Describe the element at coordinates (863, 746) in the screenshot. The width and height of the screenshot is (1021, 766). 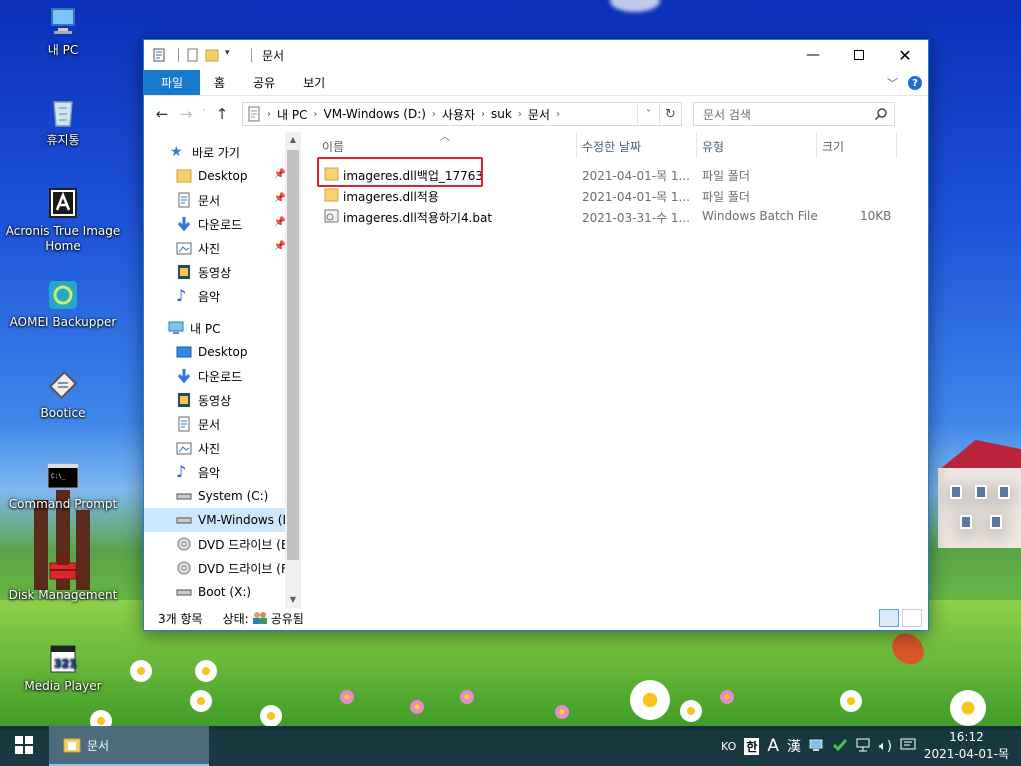
I see `network-icon` at that location.